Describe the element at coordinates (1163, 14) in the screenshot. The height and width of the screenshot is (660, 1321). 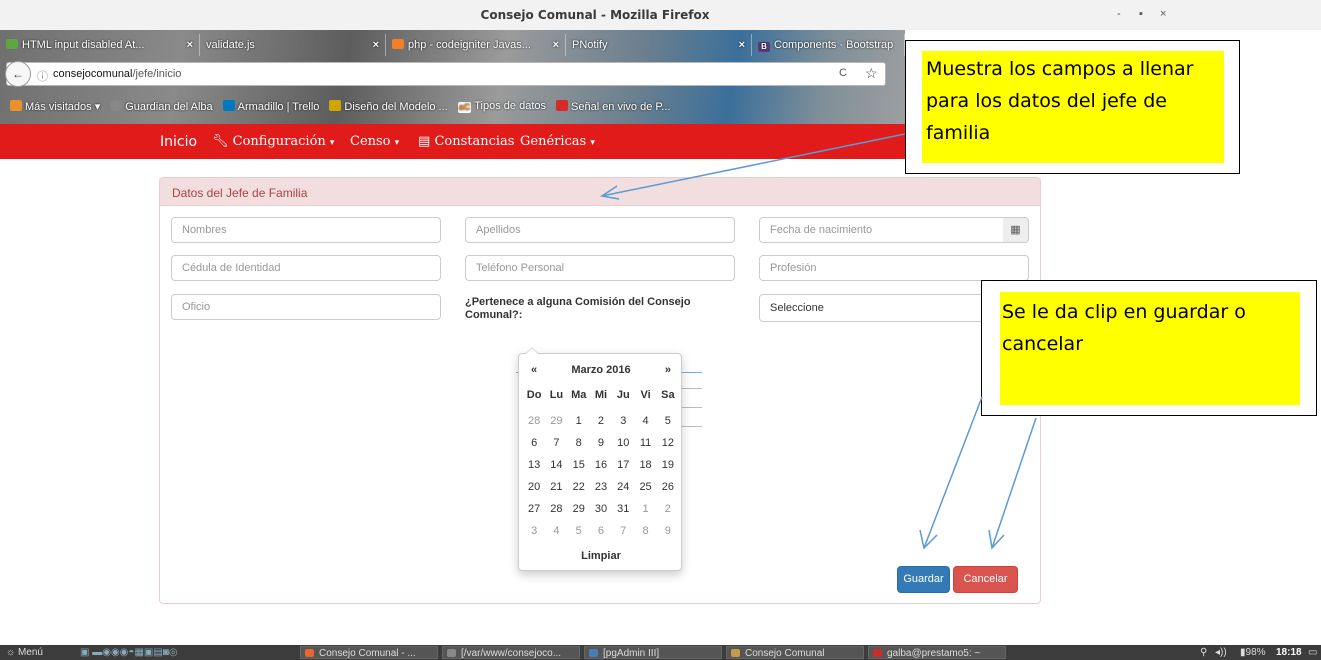
I see `close-window-button: ×` at that location.